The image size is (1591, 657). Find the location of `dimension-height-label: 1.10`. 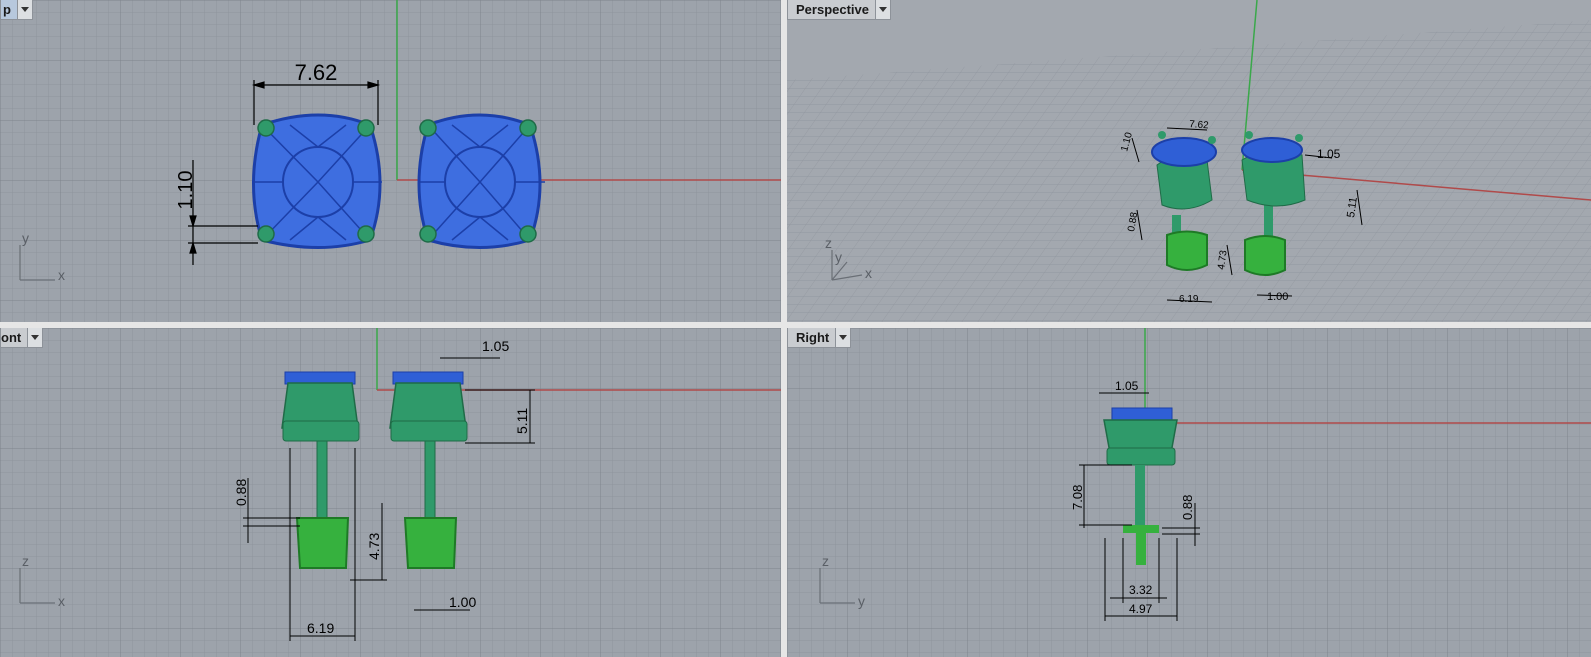

dimension-height-label: 1.10 is located at coordinates (186, 190).